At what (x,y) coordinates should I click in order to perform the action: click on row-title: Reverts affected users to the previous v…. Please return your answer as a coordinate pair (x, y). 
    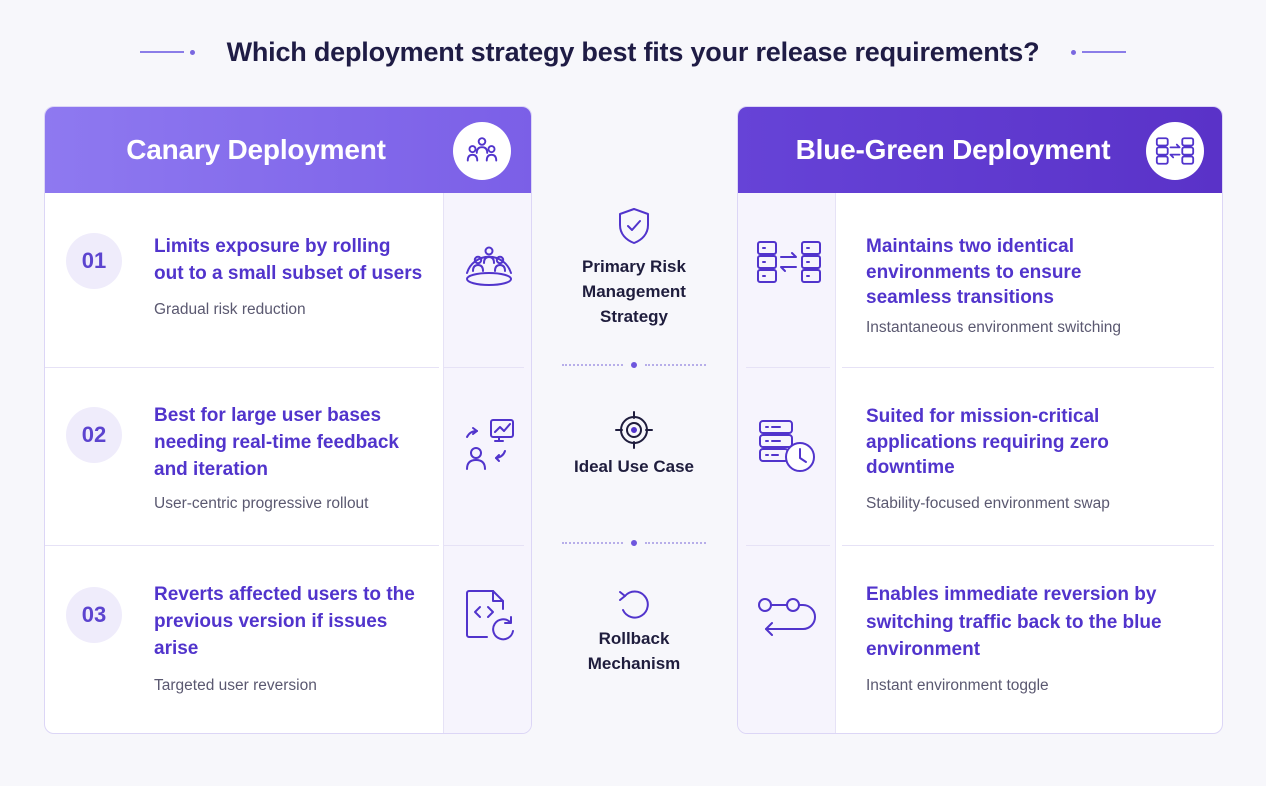
    Looking at the image, I should click on (284, 621).